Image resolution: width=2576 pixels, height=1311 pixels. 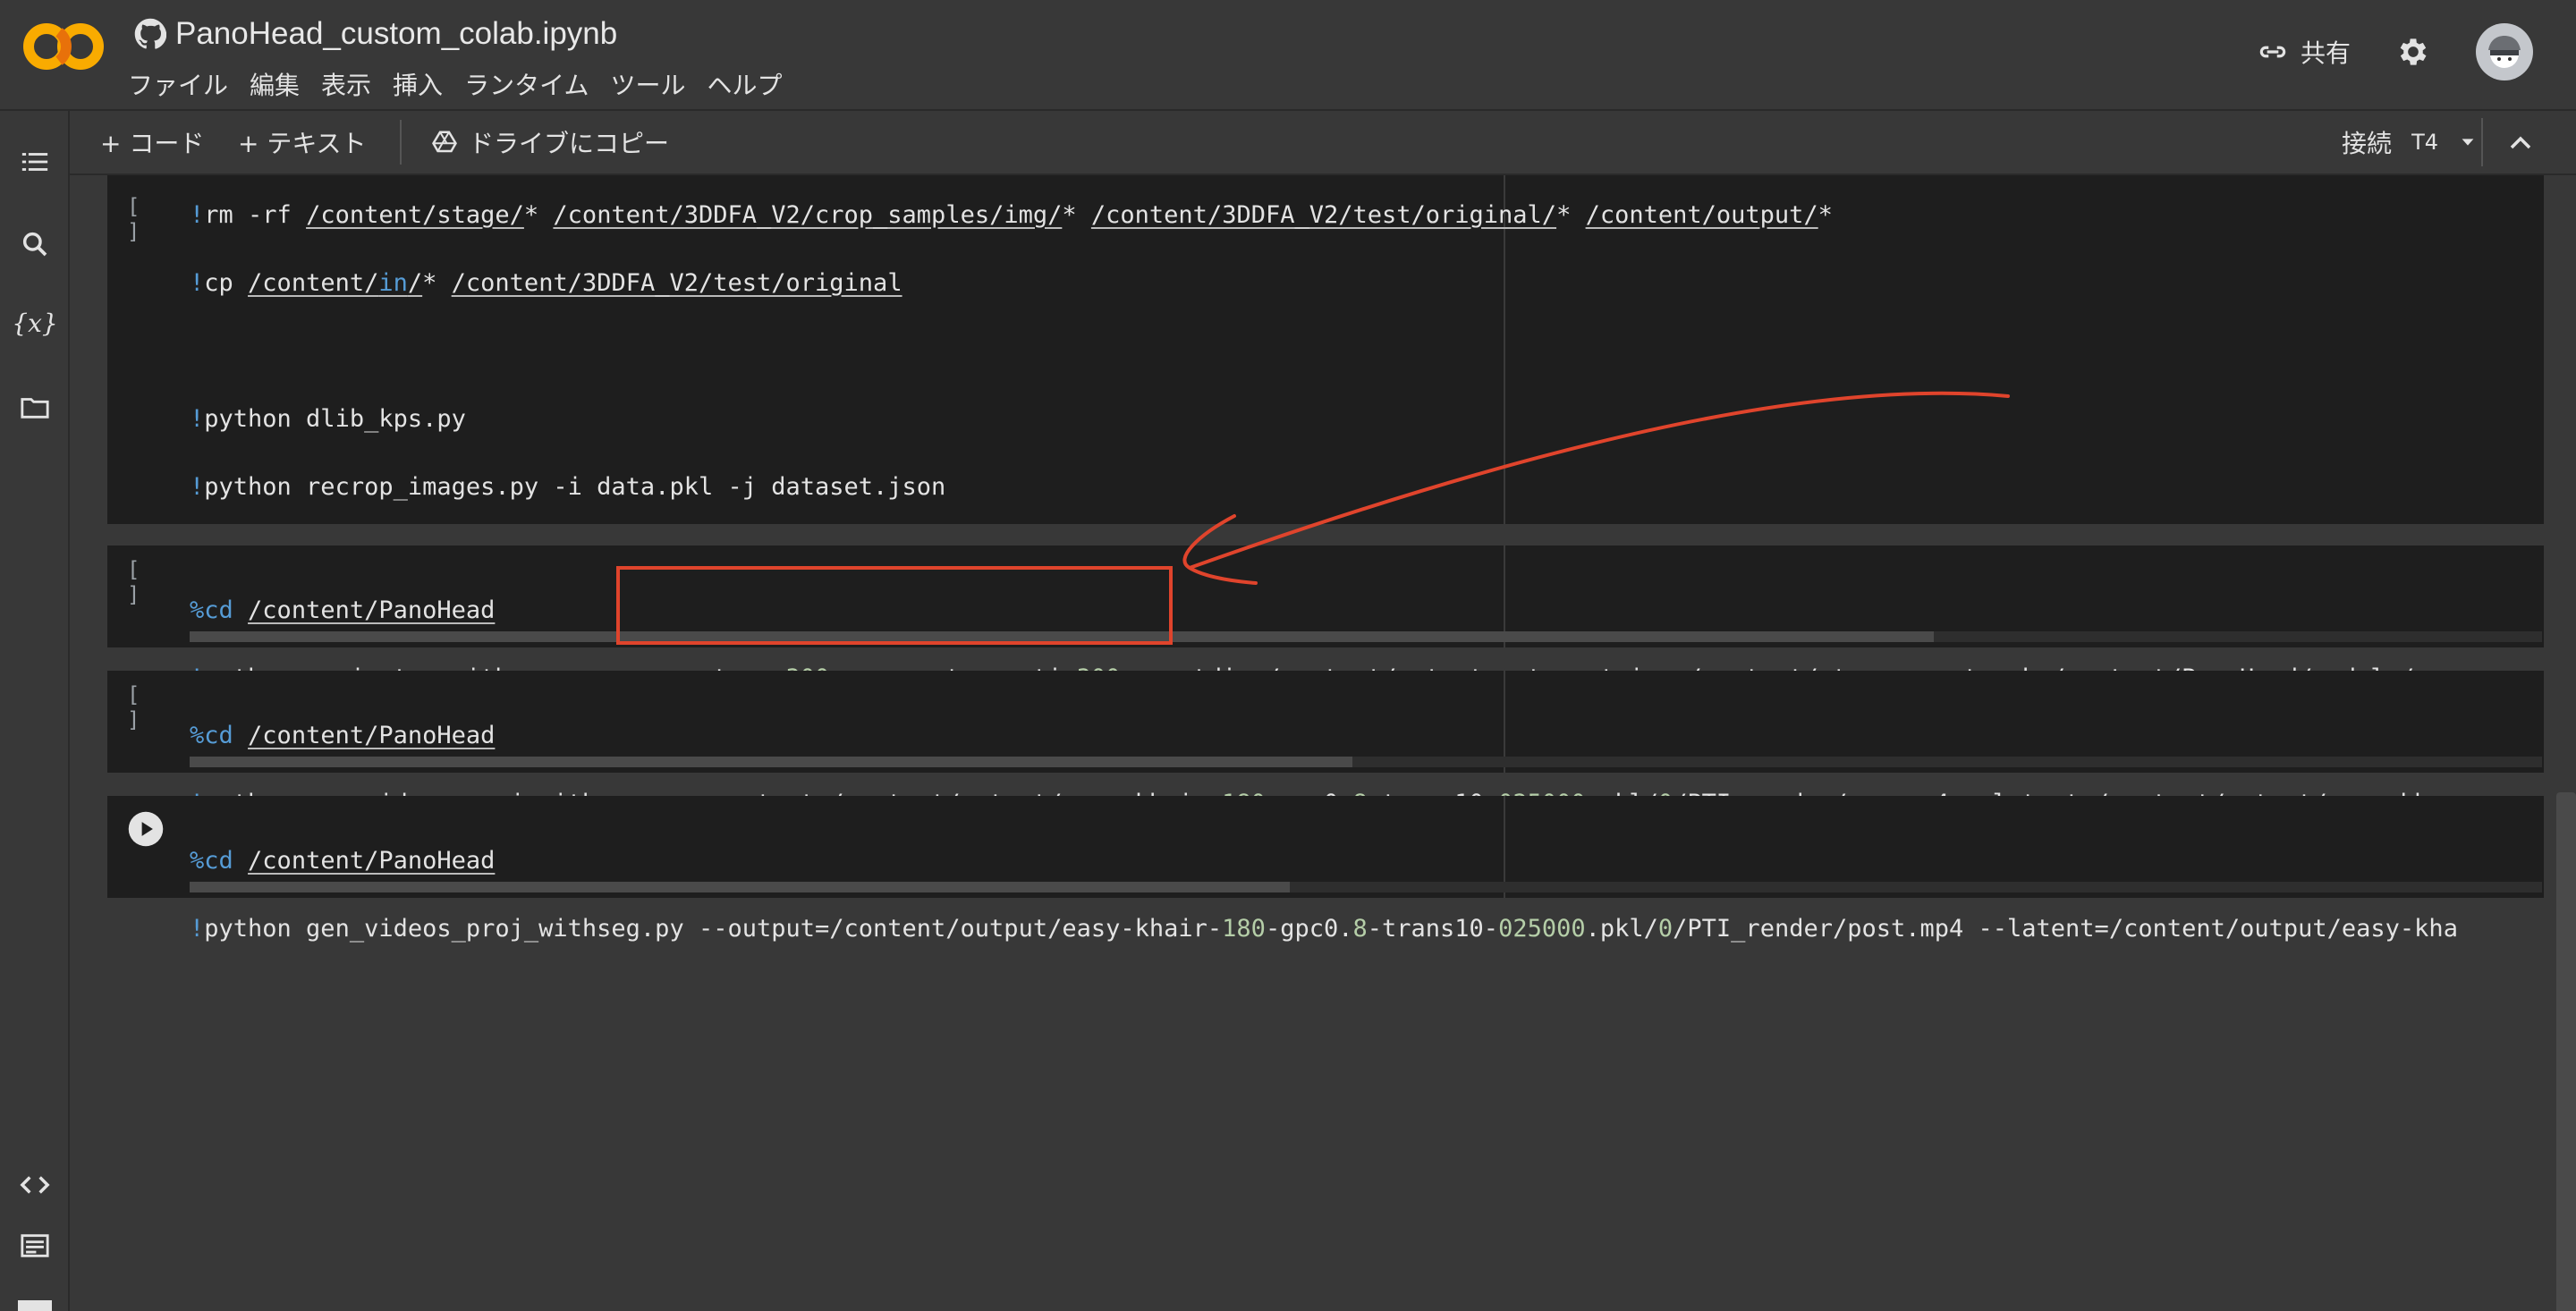 What do you see at coordinates (569, 143) in the screenshot?
I see `copy-to-drive-label: ドライブにコピー` at bounding box center [569, 143].